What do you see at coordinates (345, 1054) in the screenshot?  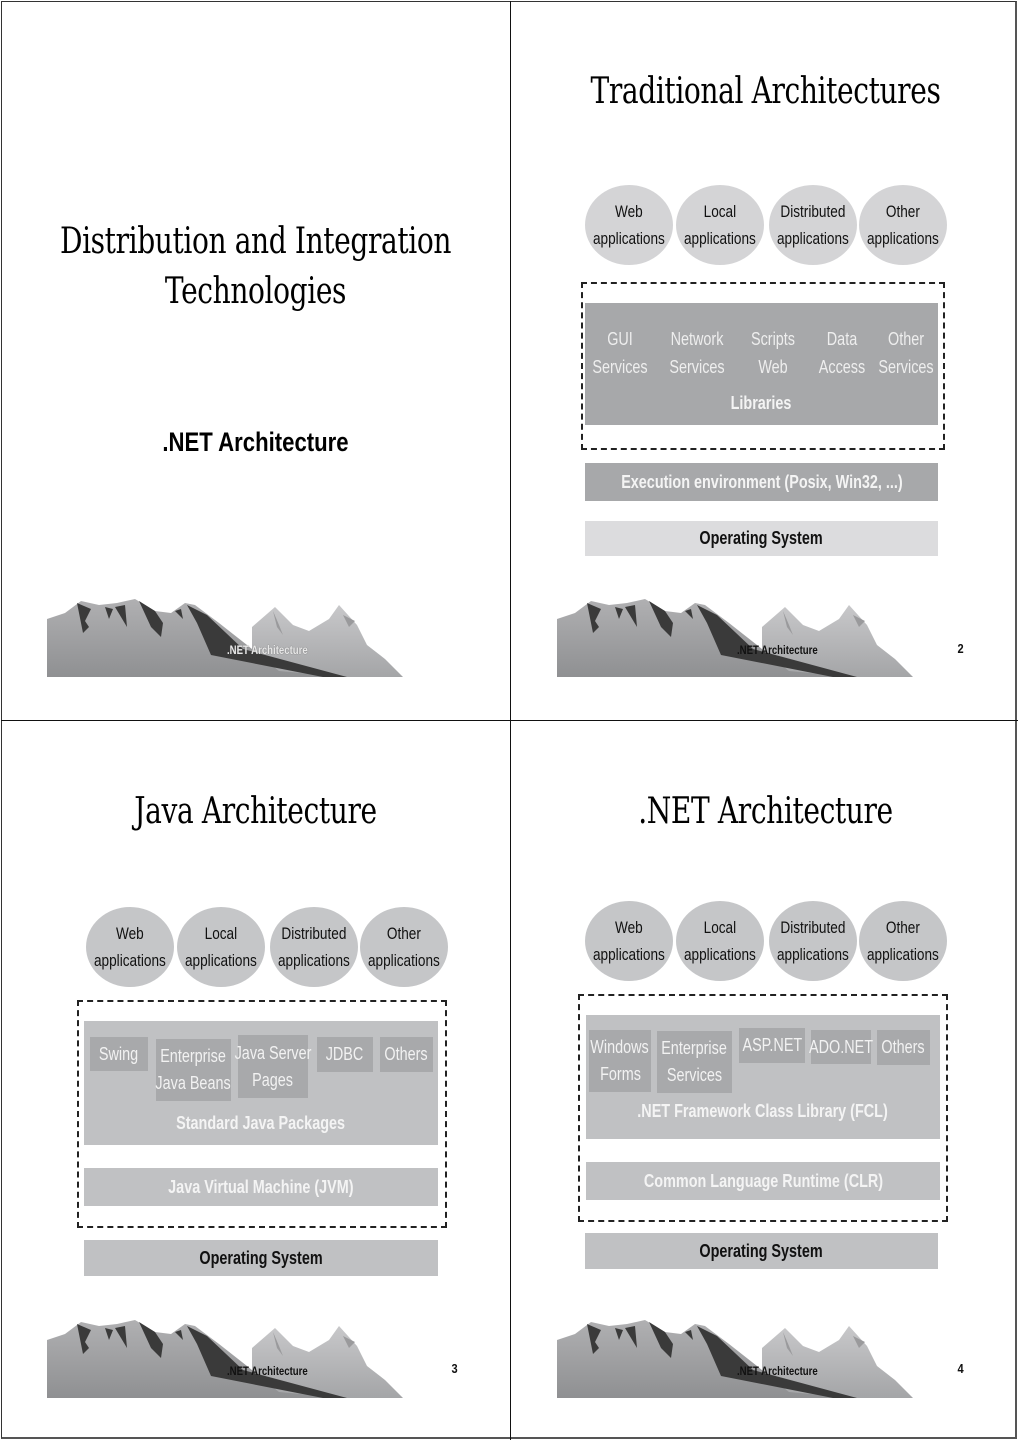 I see `pkg-jdbc: JDBC` at bounding box center [345, 1054].